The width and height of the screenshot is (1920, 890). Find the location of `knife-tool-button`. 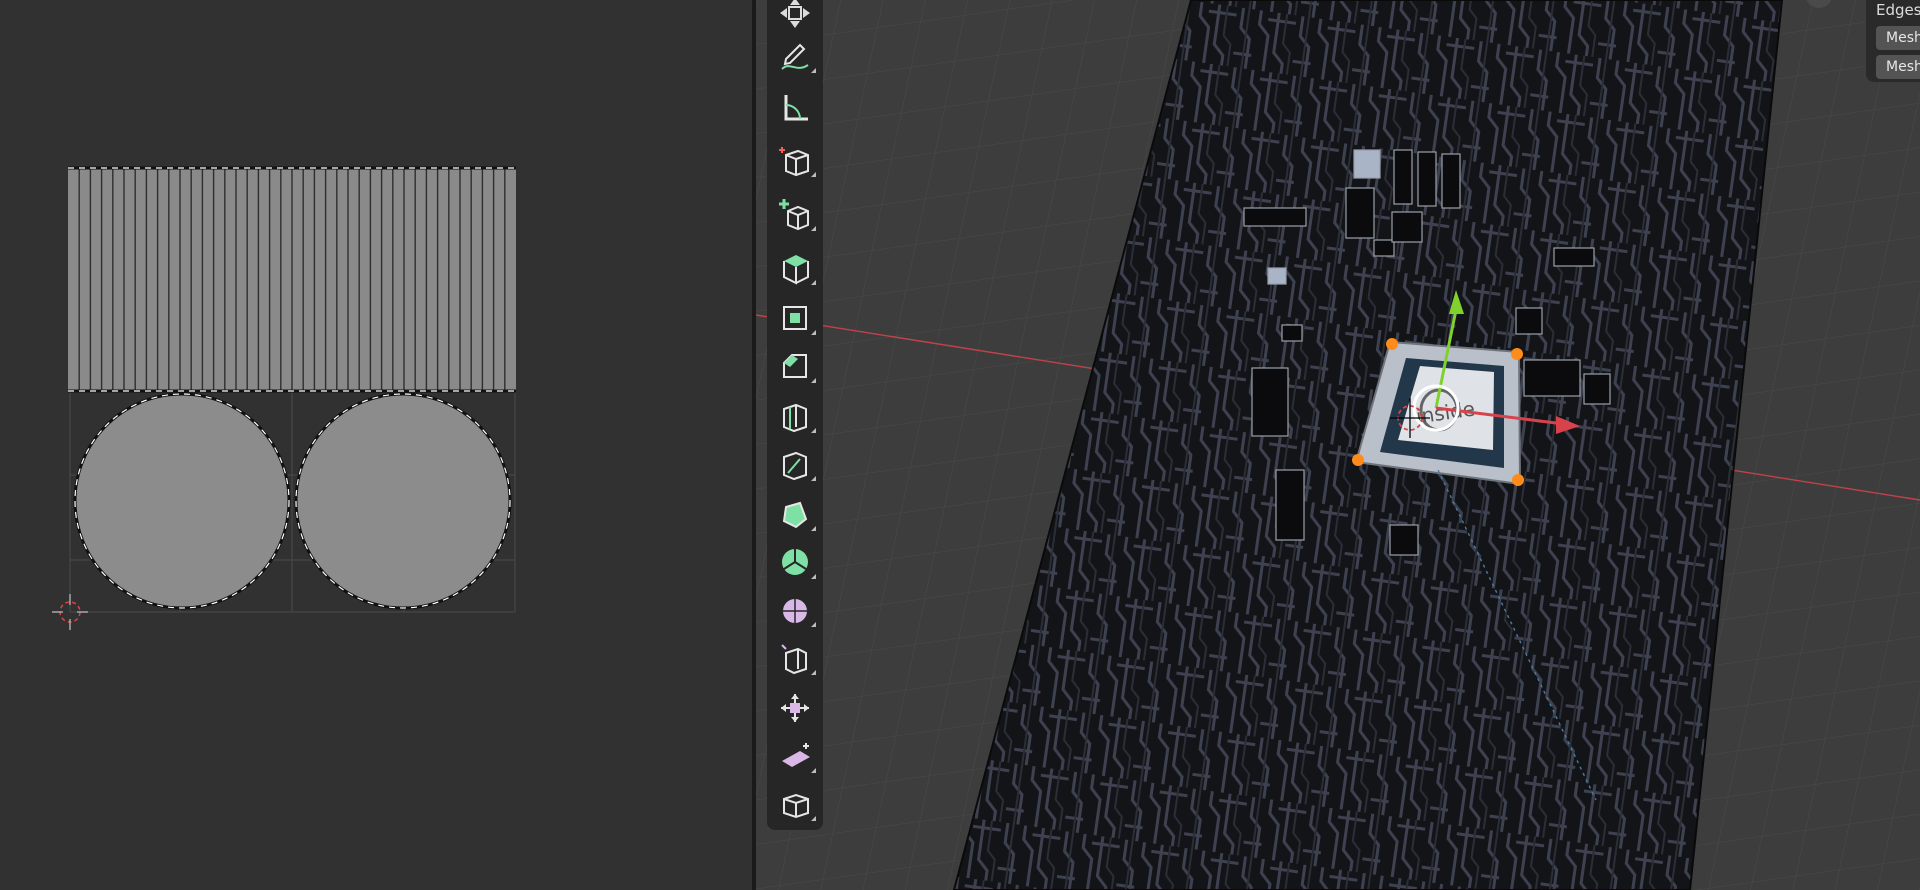

knife-tool-button is located at coordinates (795, 464).